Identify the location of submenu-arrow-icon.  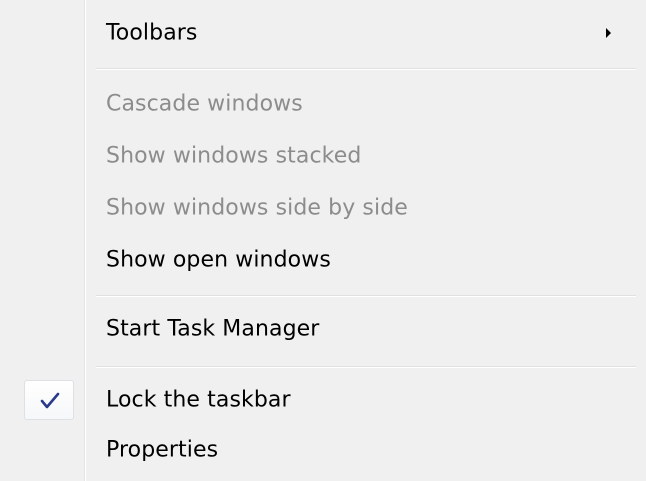
(608, 33).